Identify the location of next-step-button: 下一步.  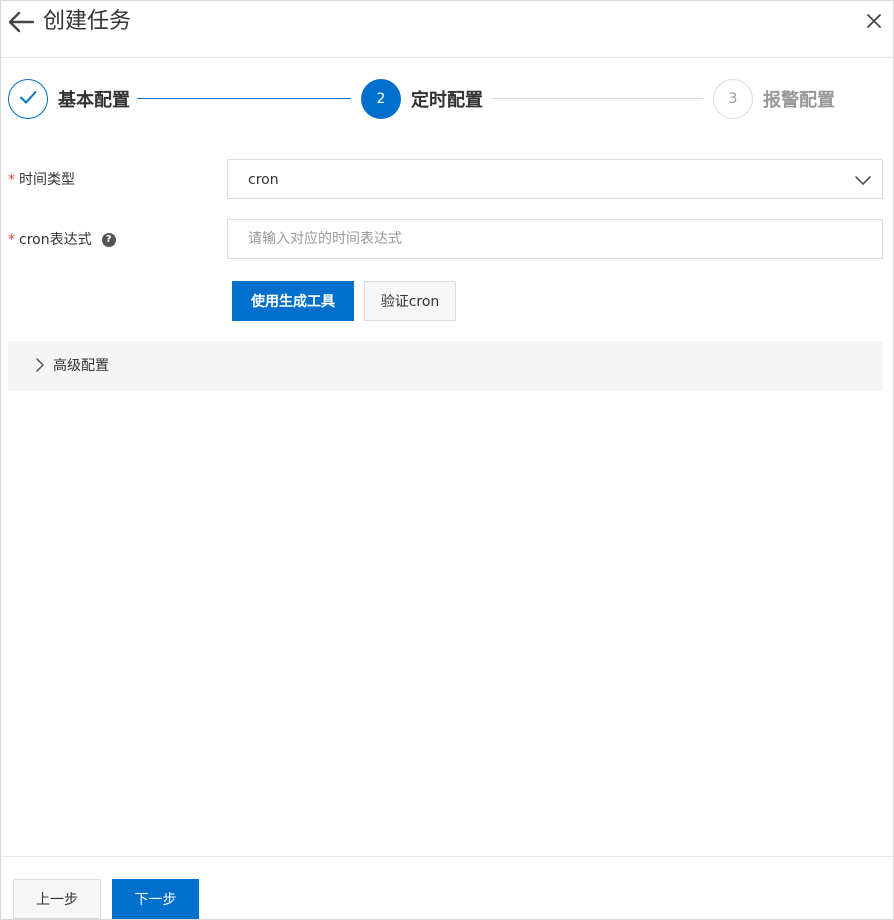
(155, 899).